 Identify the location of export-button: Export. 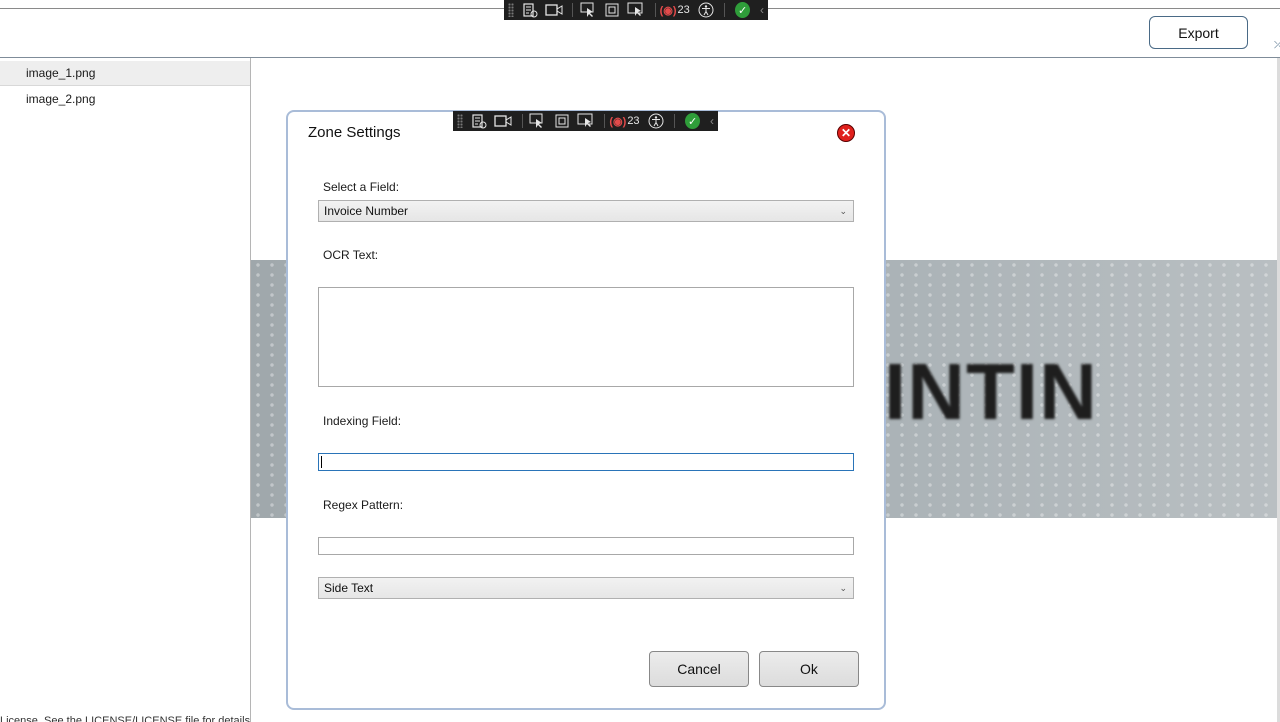
(1198, 32).